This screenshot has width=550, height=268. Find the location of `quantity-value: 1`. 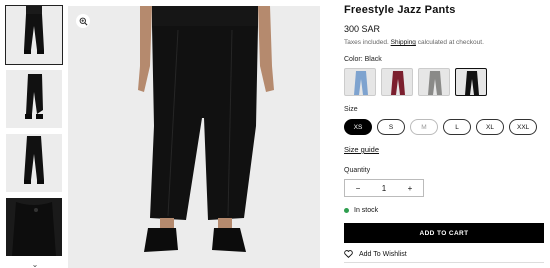

quantity-value: 1 is located at coordinates (384, 188).